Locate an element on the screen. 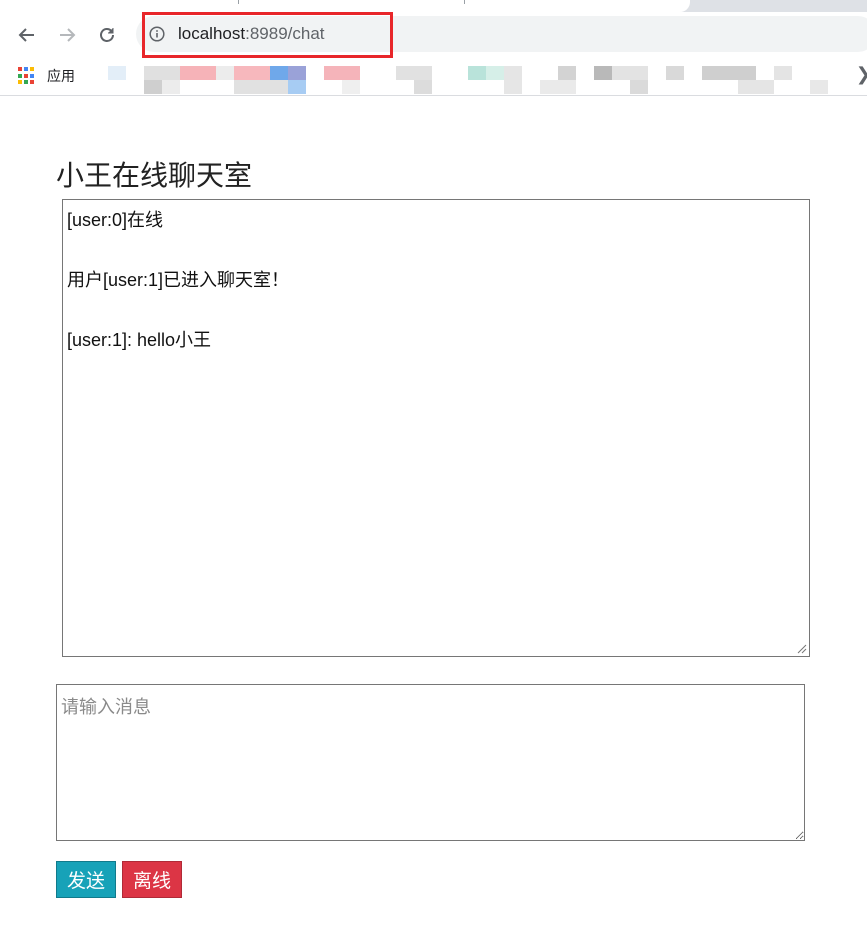 The height and width of the screenshot is (935, 867). bookmarks-overflow-icon: ❯ is located at coordinates (861, 74).